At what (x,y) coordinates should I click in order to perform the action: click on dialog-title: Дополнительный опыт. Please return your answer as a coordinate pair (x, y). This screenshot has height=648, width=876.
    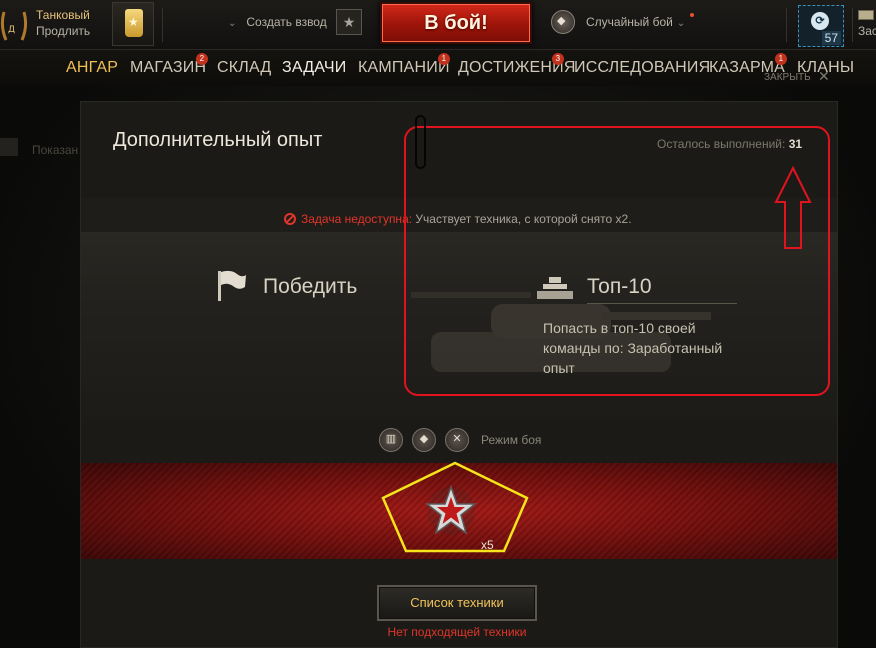
    Looking at the image, I should click on (218, 140).